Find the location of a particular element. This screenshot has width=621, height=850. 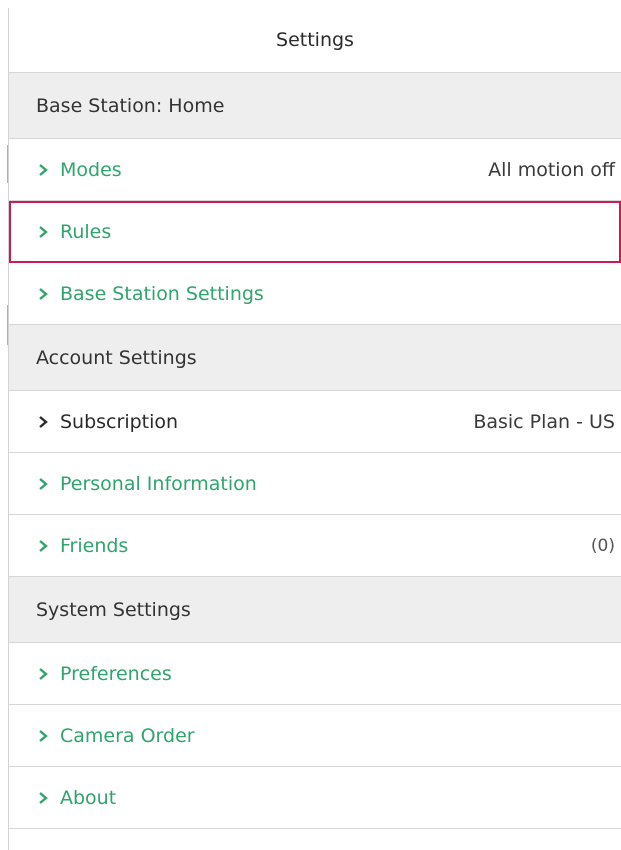

settings-item-label: Modes is located at coordinates (91, 169).